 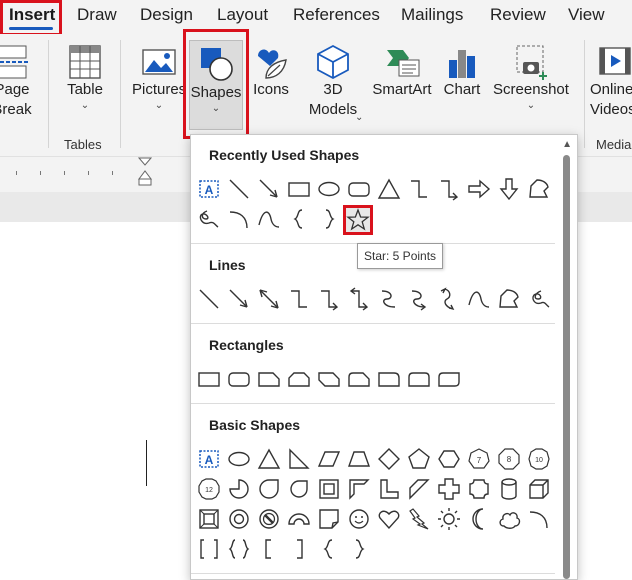 I want to click on diamond-shape-icon, so click(x=389, y=459).